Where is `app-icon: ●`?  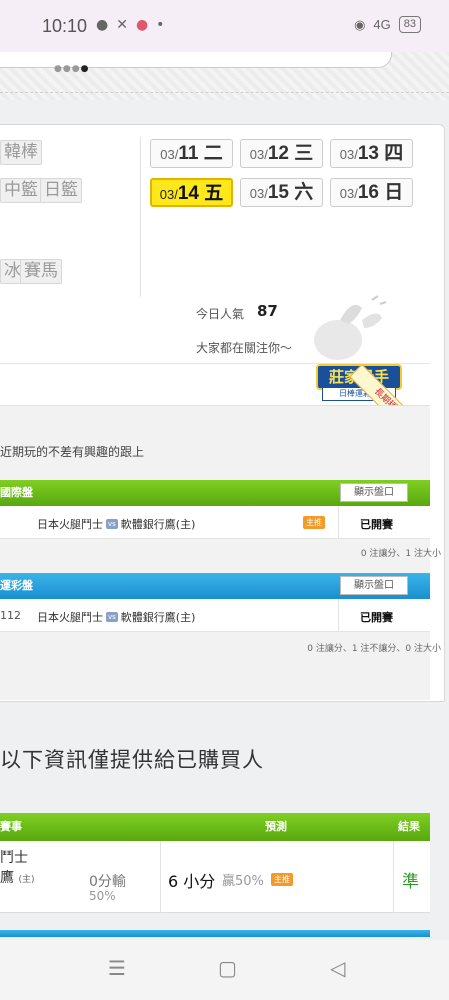 app-icon: ● is located at coordinates (142, 25).